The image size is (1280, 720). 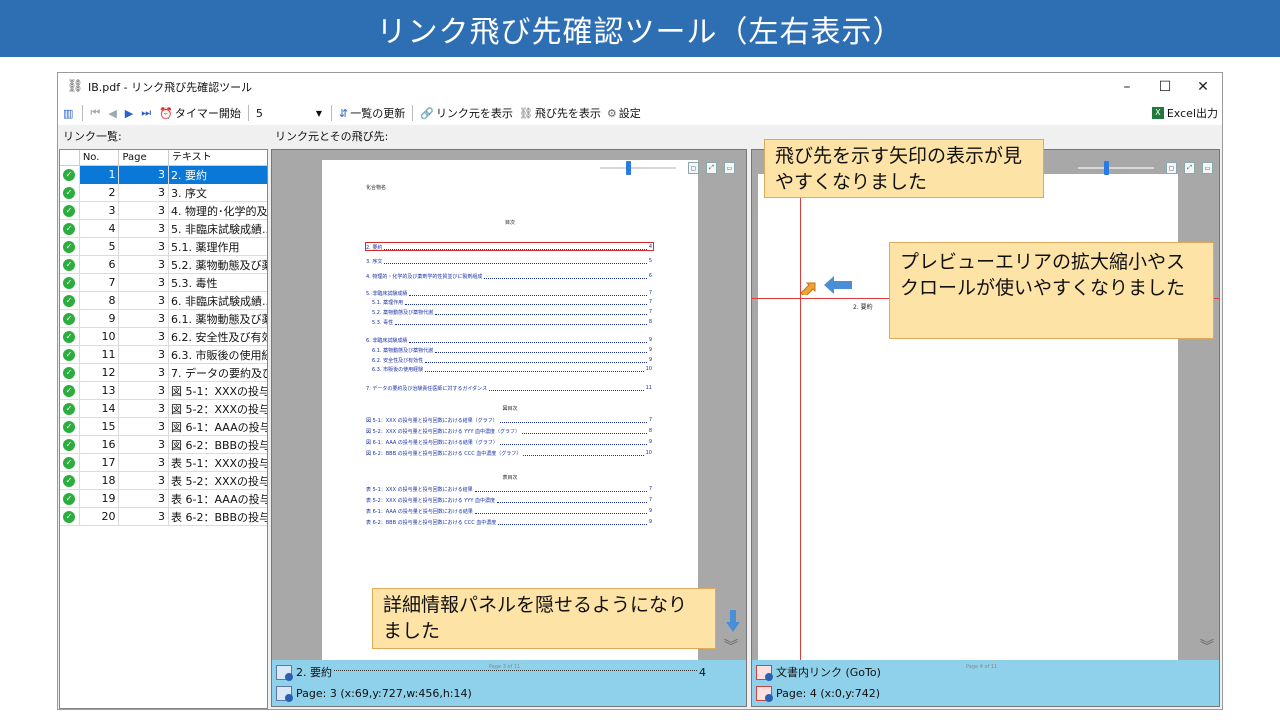 What do you see at coordinates (100, 300) in the screenshot?
I see `no-cell: 8` at bounding box center [100, 300].